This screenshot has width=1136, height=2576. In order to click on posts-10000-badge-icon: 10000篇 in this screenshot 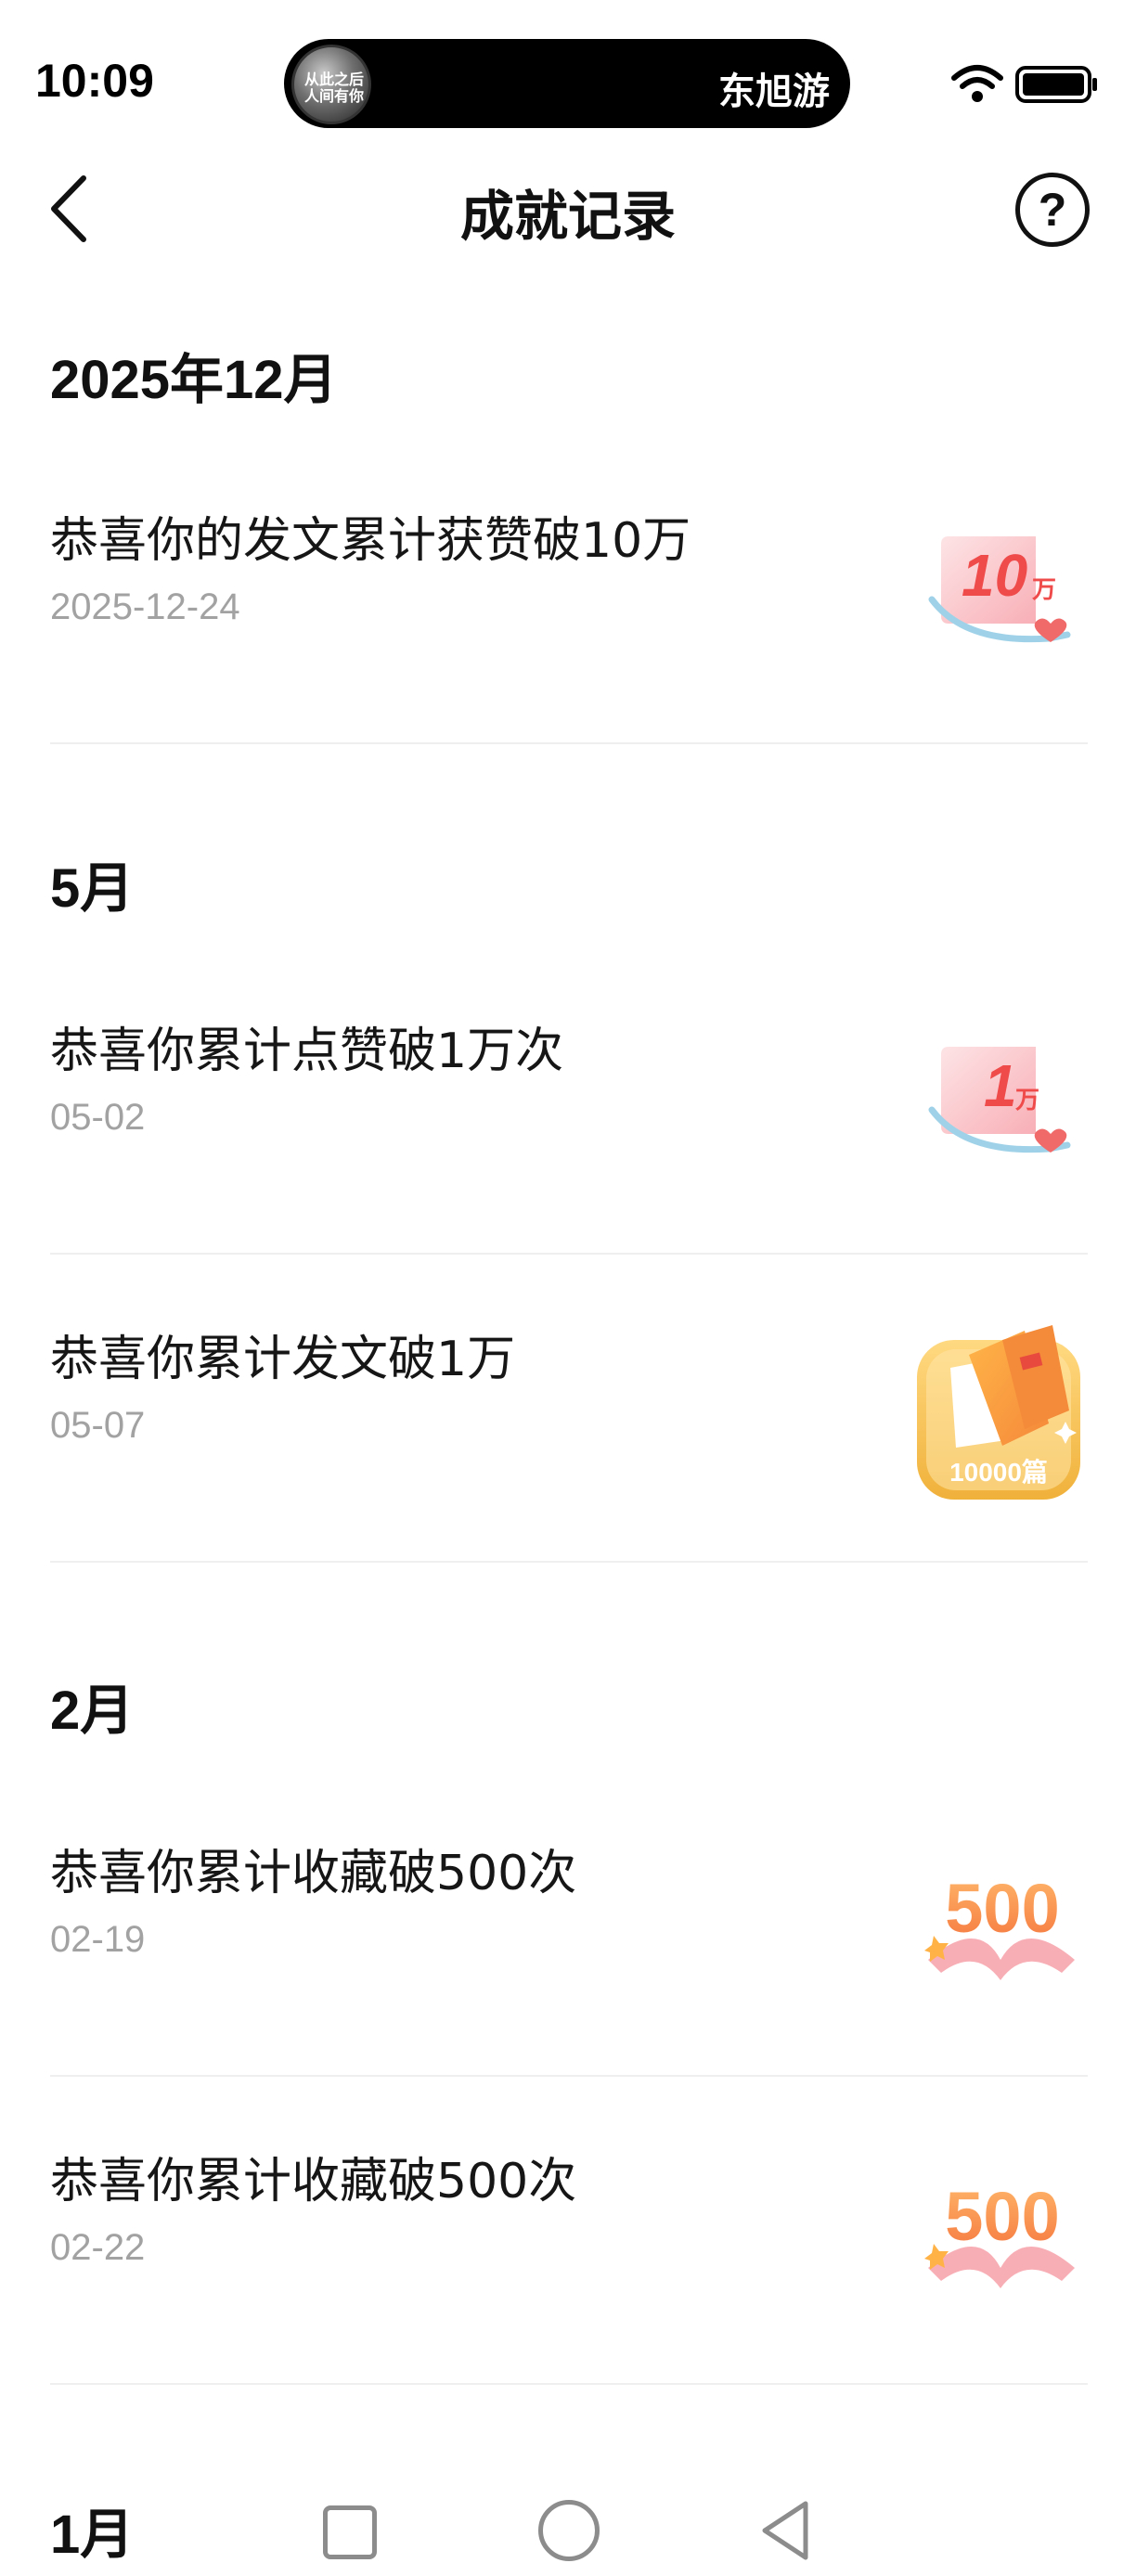, I will do `click(998, 1413)`.